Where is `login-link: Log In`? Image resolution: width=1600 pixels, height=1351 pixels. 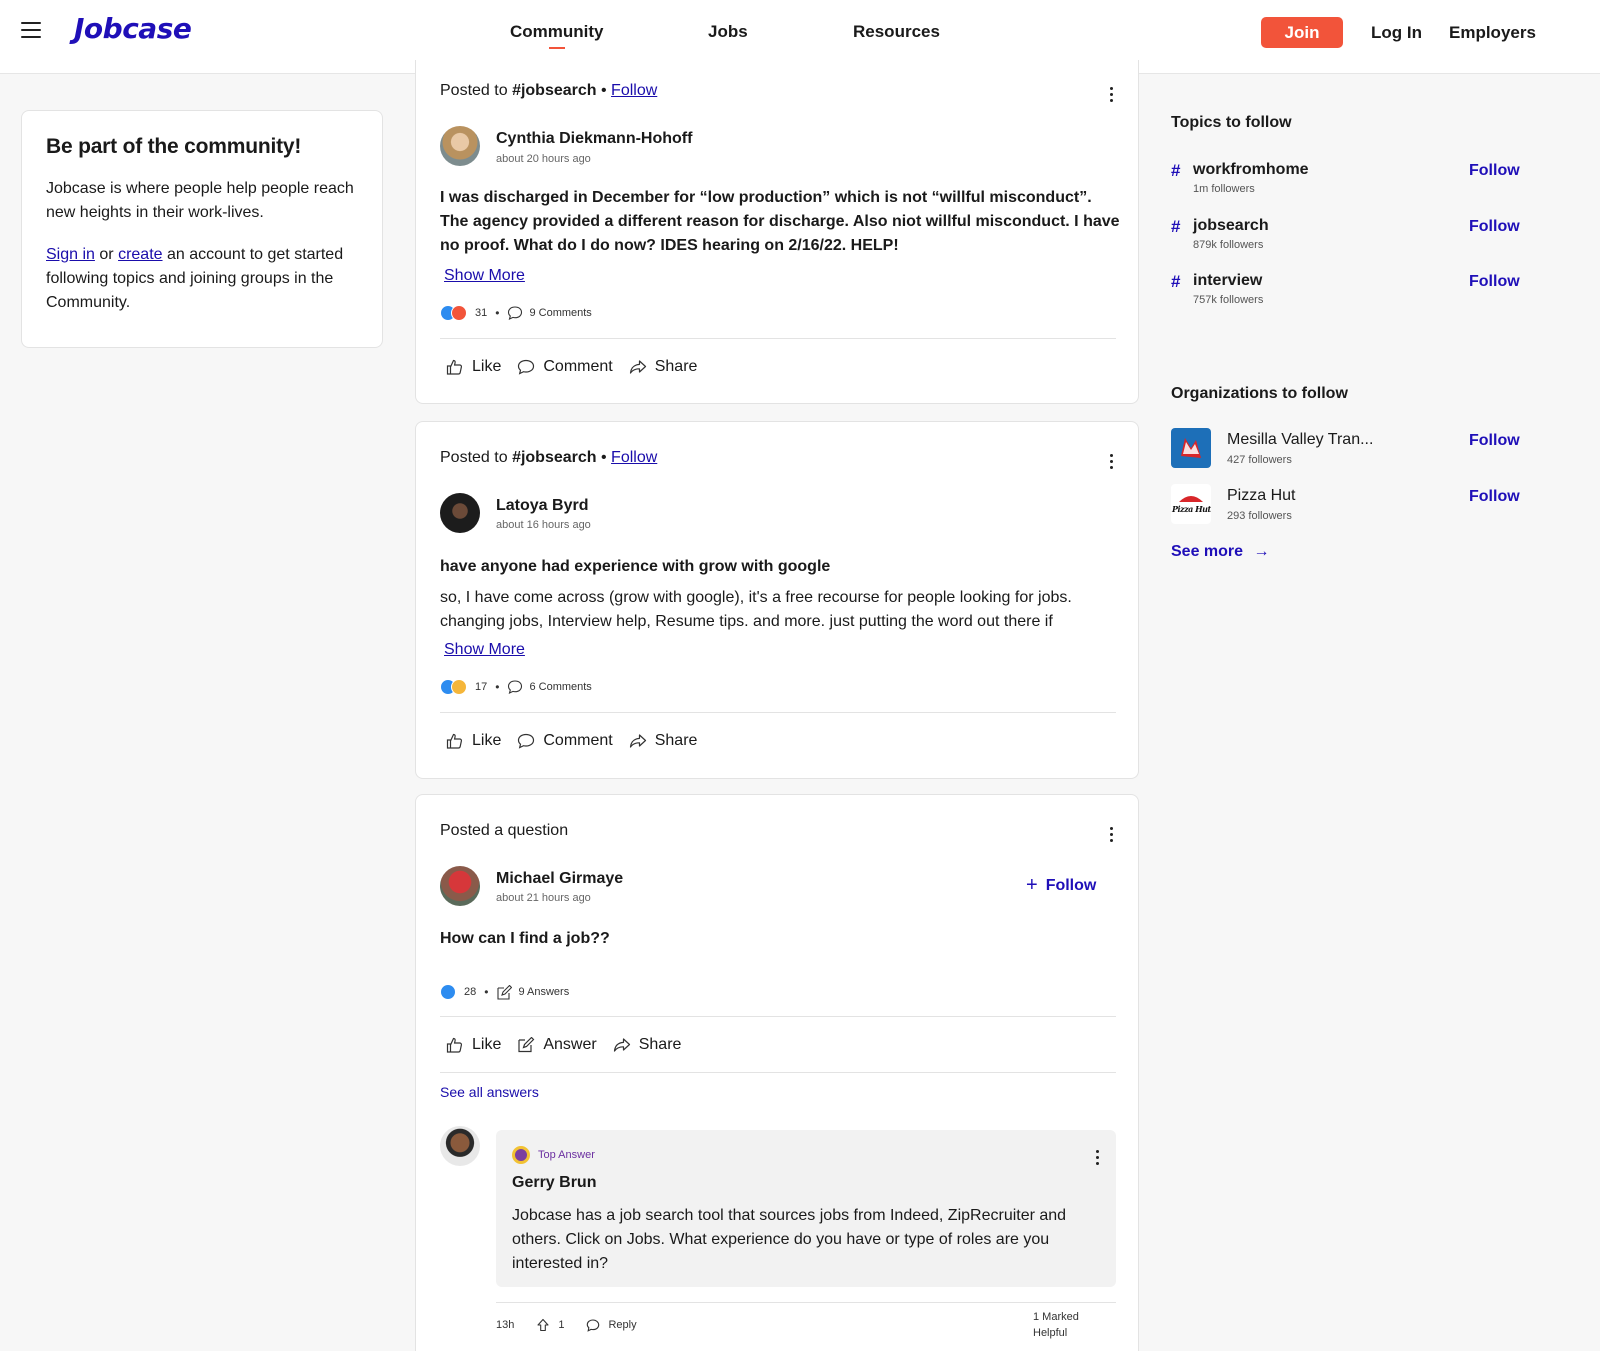
login-link: Log In is located at coordinates (1396, 33).